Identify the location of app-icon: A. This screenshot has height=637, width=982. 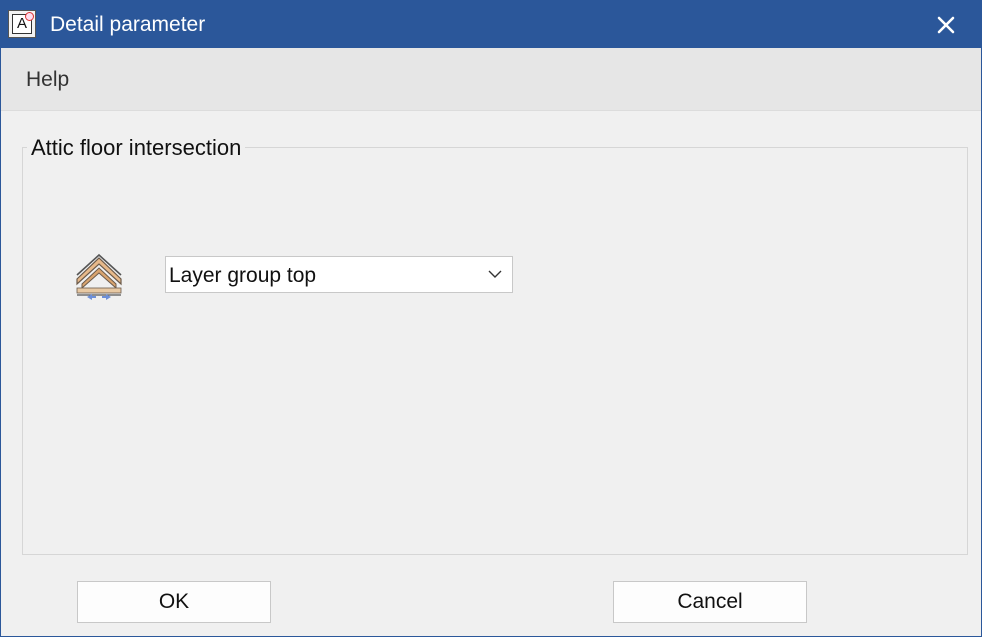
(22, 24).